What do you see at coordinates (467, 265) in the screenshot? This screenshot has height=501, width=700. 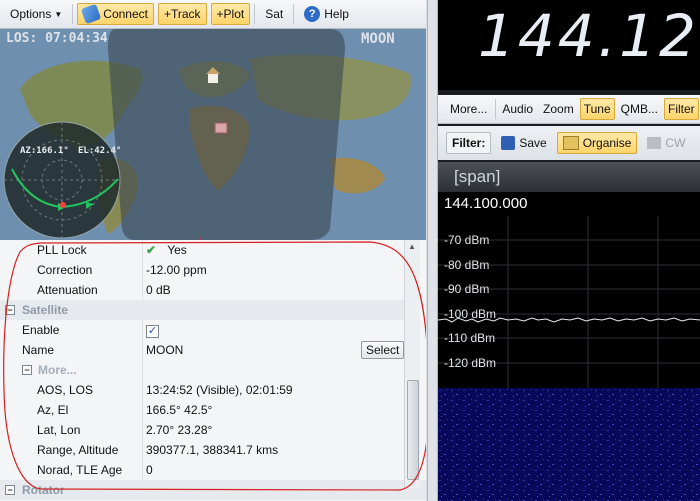 I see `dbm-label: -80 dBm` at bounding box center [467, 265].